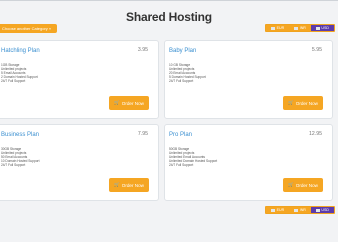  I want to click on plan-price: 12.95, so click(315, 134).